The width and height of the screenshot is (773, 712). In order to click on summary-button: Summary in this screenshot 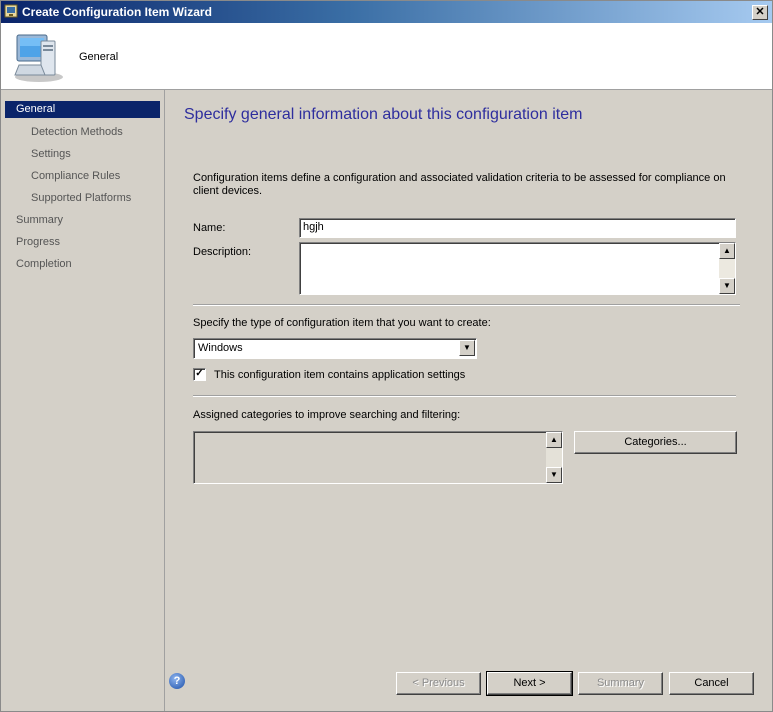, I will do `click(620, 683)`.